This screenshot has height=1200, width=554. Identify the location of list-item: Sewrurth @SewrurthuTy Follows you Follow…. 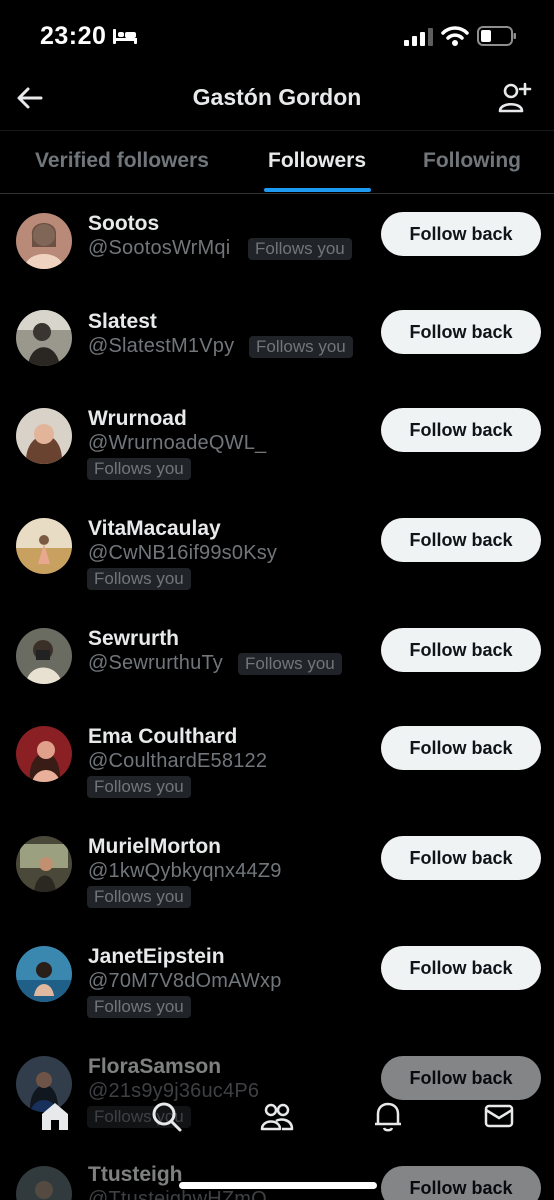
(277, 658).